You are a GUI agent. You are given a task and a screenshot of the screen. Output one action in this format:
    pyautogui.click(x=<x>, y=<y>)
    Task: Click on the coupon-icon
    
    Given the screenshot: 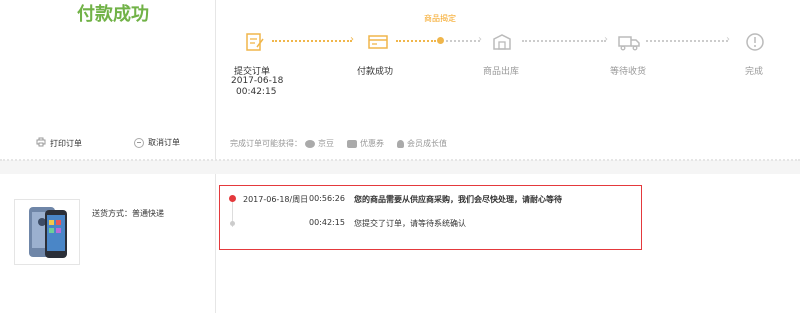 What is the action you would take?
    pyautogui.click(x=352, y=143)
    